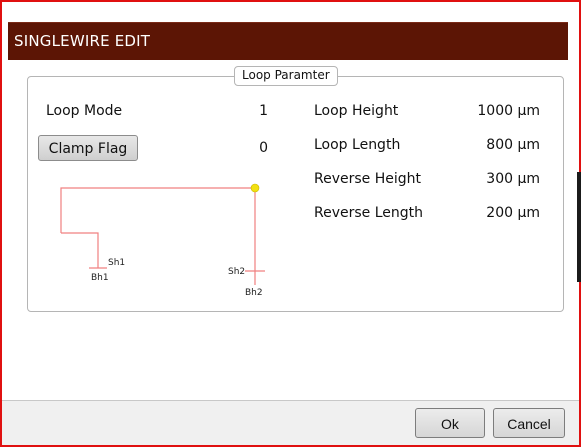  I want to click on loop-mode-label: Loop Mode, so click(84, 111).